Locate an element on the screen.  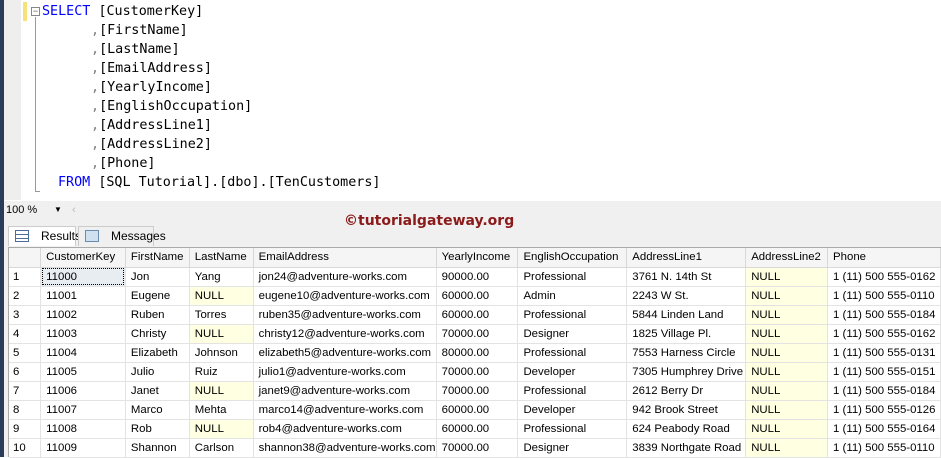
table-cell: 624 Peabody Road is located at coordinates (686, 429).